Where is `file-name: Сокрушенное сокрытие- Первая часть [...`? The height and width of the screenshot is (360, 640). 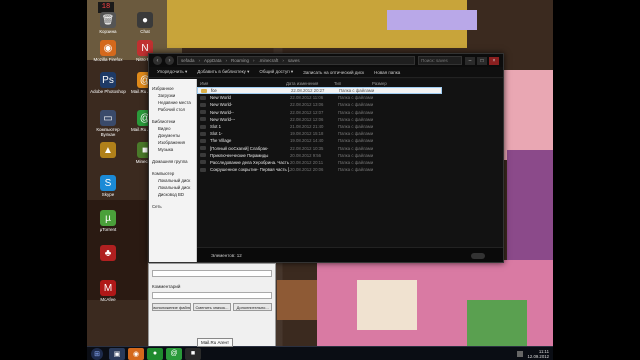
file-name: Сокрушенное сокрытие- Первая часть [... is located at coordinates (250, 170).